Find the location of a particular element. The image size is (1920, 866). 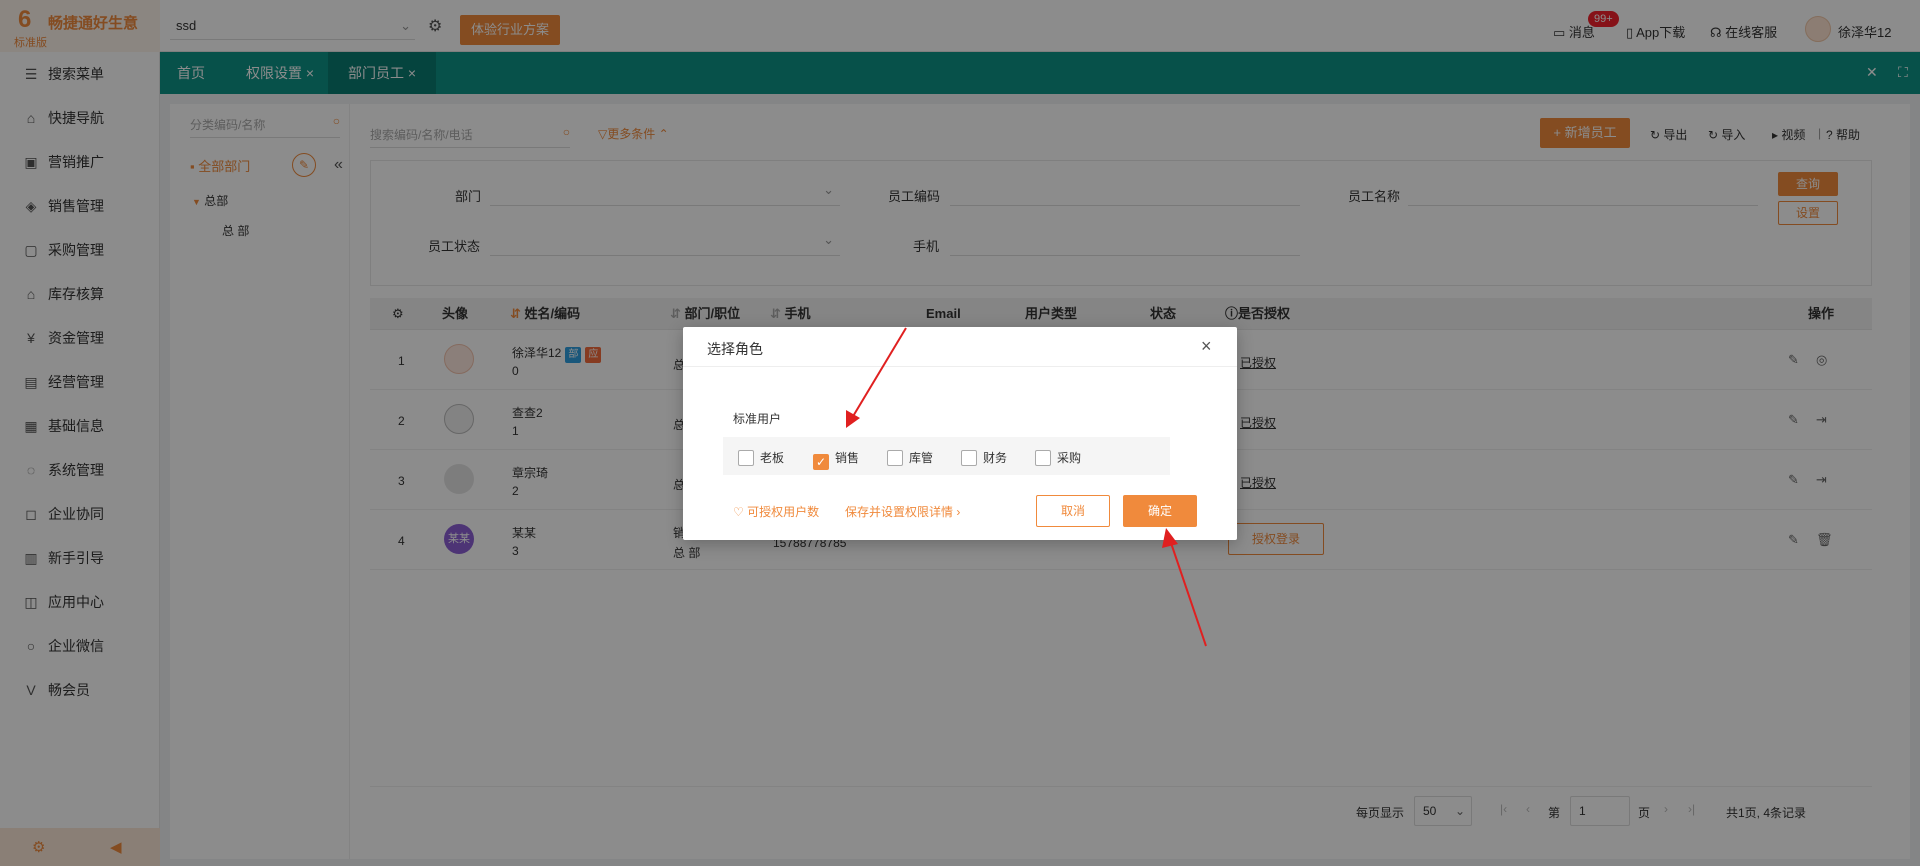

save-and-set-permissions-link: 保存并设置权限详情 › is located at coordinates (902, 511).